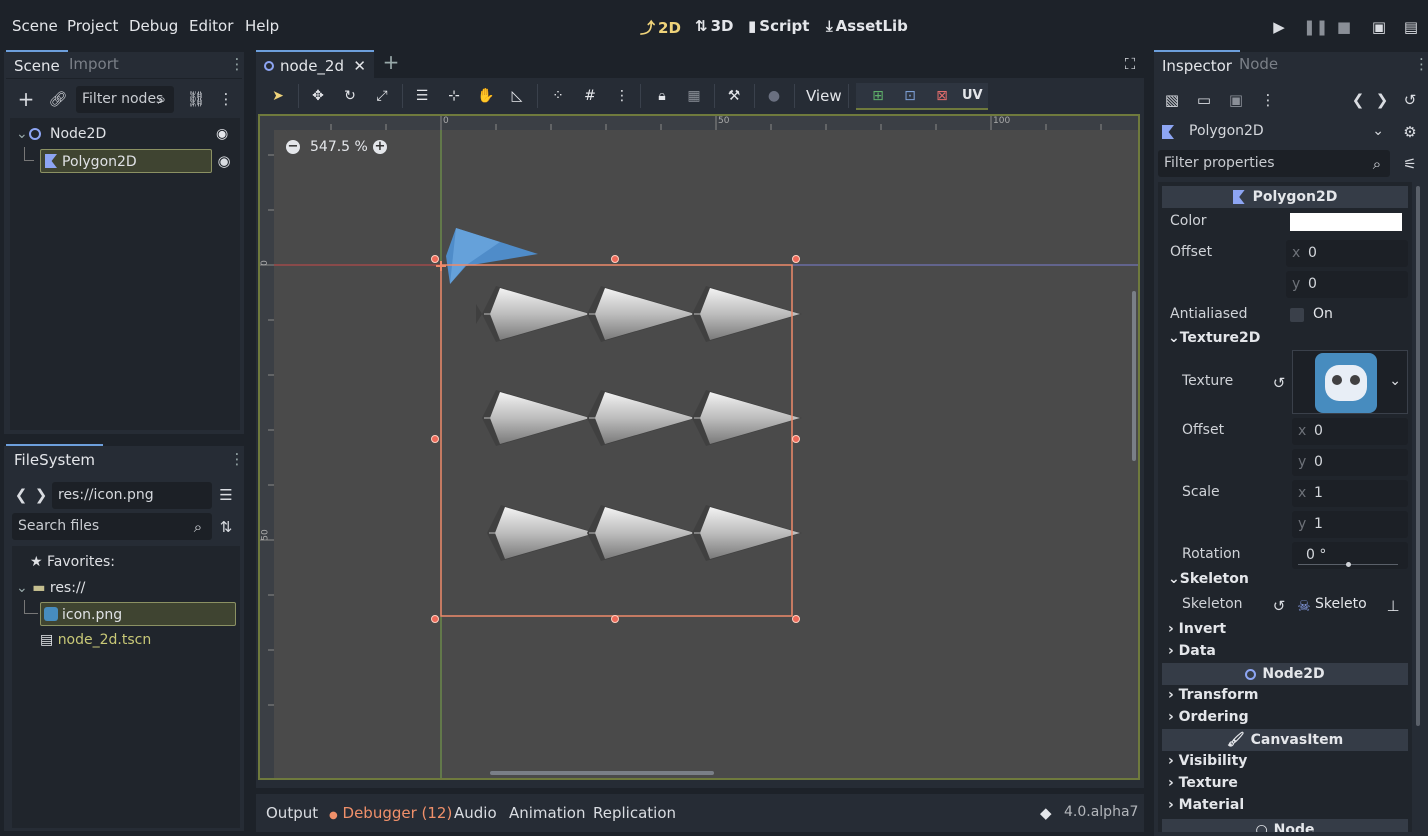  I want to click on group-texture: › Texture, so click(1203, 783).